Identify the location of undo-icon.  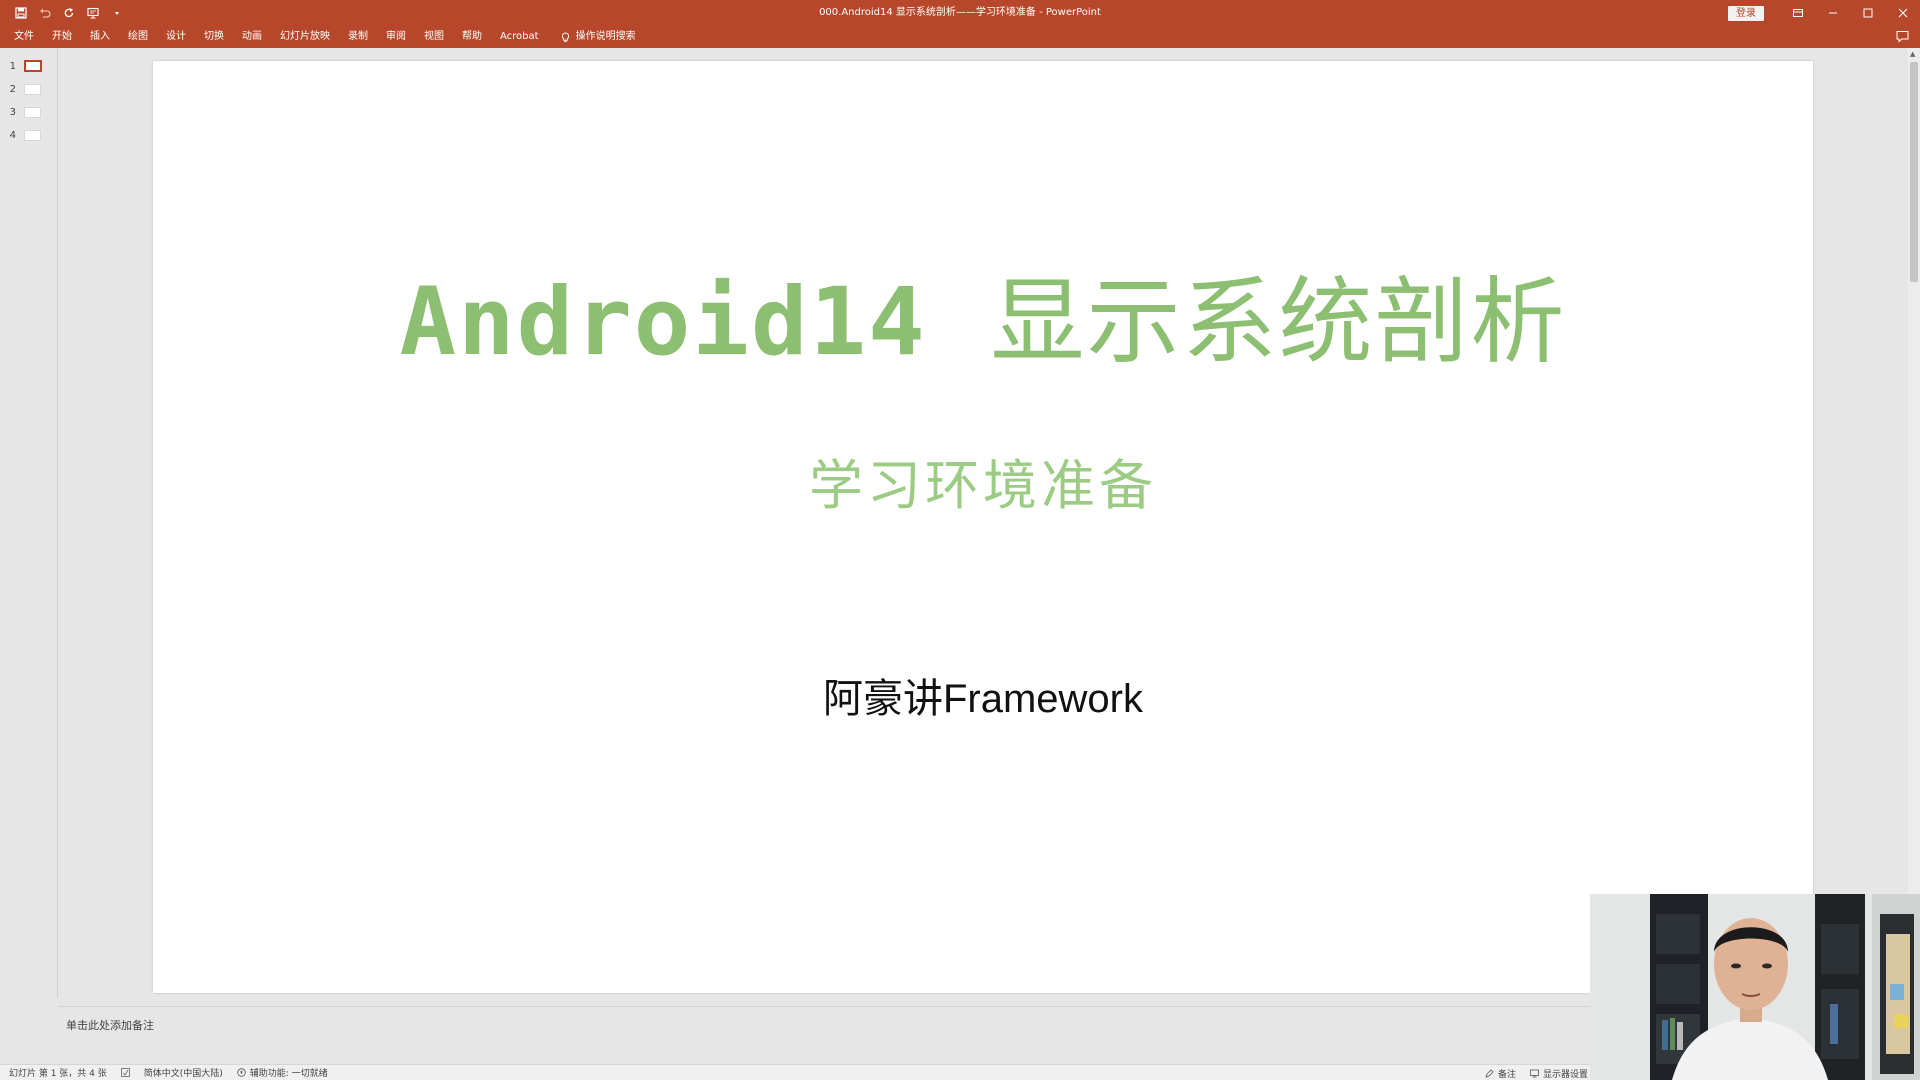
(45, 13).